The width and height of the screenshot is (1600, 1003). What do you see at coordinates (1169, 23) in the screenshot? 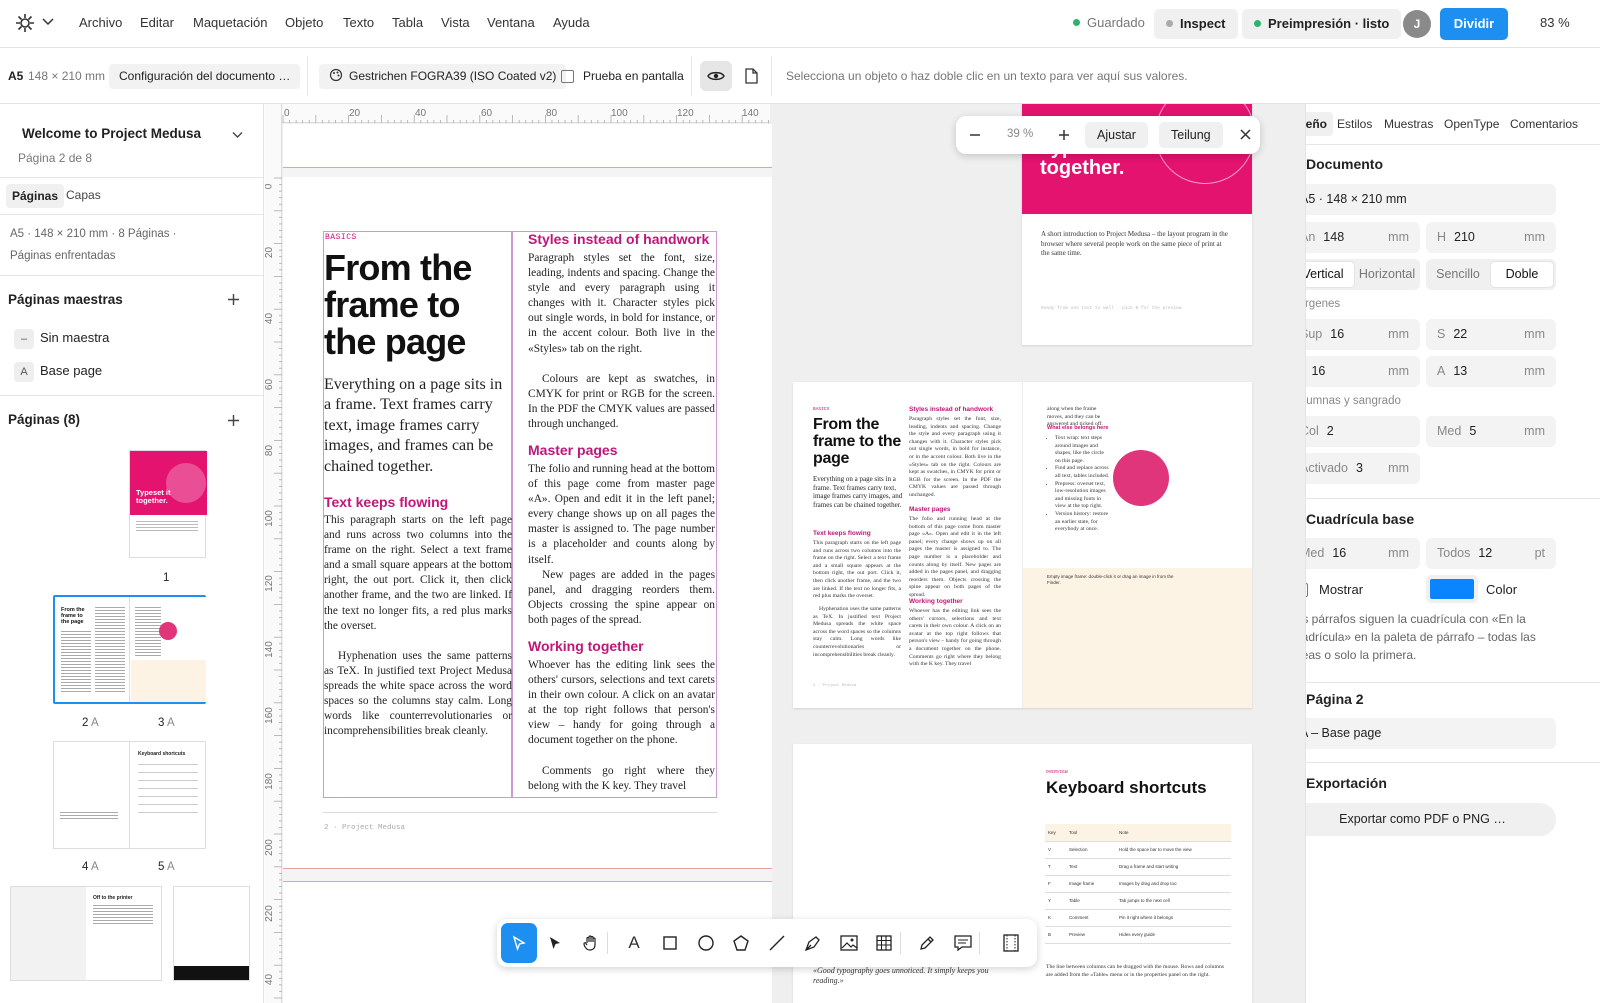
I see `inspect-dot-icon` at bounding box center [1169, 23].